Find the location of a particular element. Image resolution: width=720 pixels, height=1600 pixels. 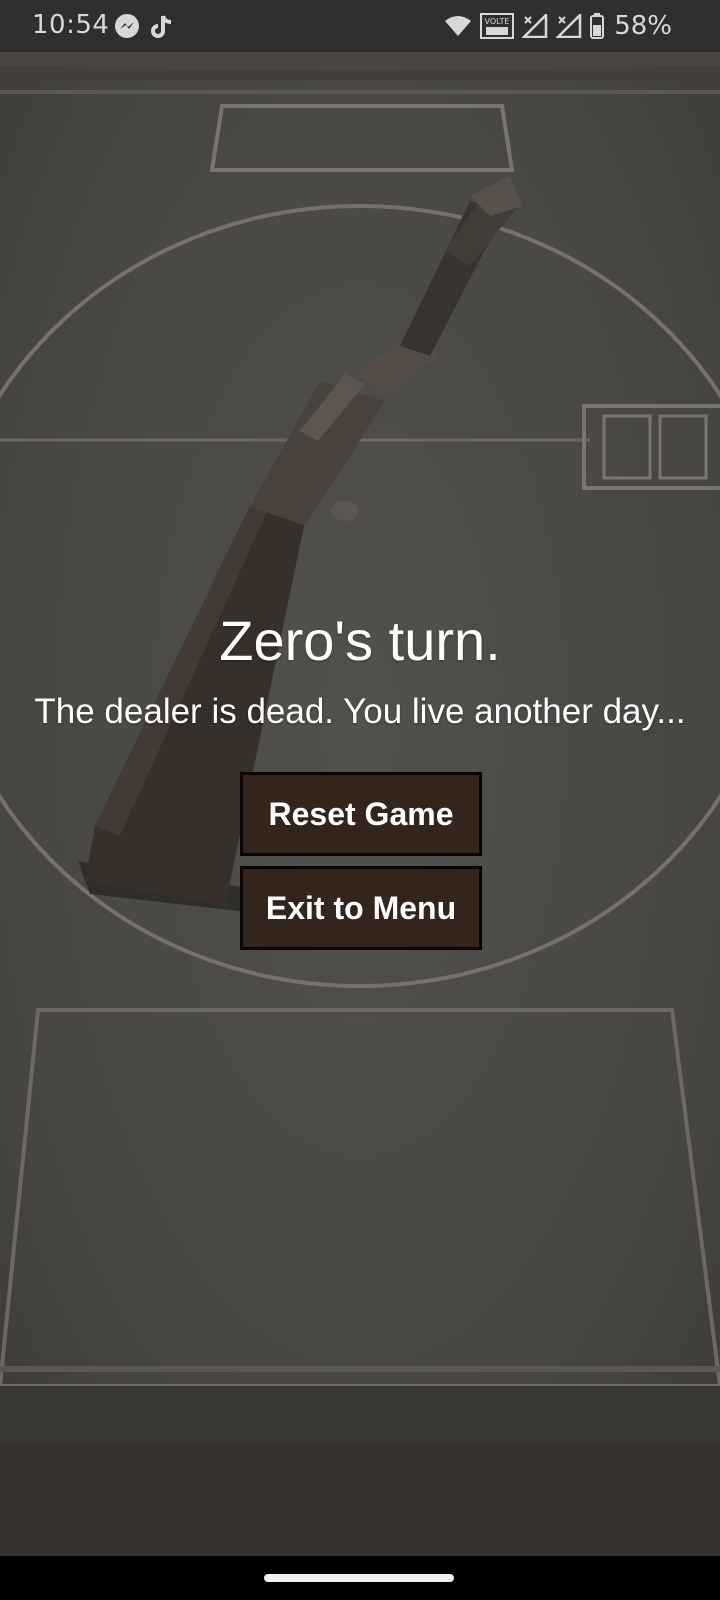

home-gesture-handle is located at coordinates (359, 1578).